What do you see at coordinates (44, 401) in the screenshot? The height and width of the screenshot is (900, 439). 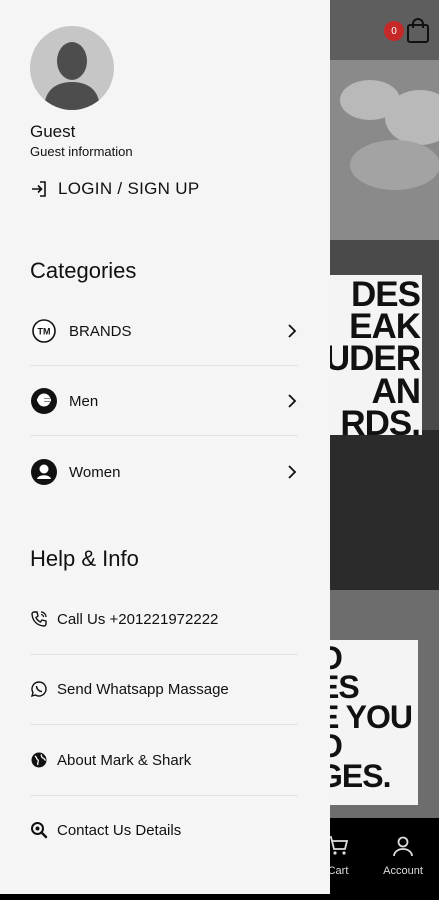 I see `men-icon` at bounding box center [44, 401].